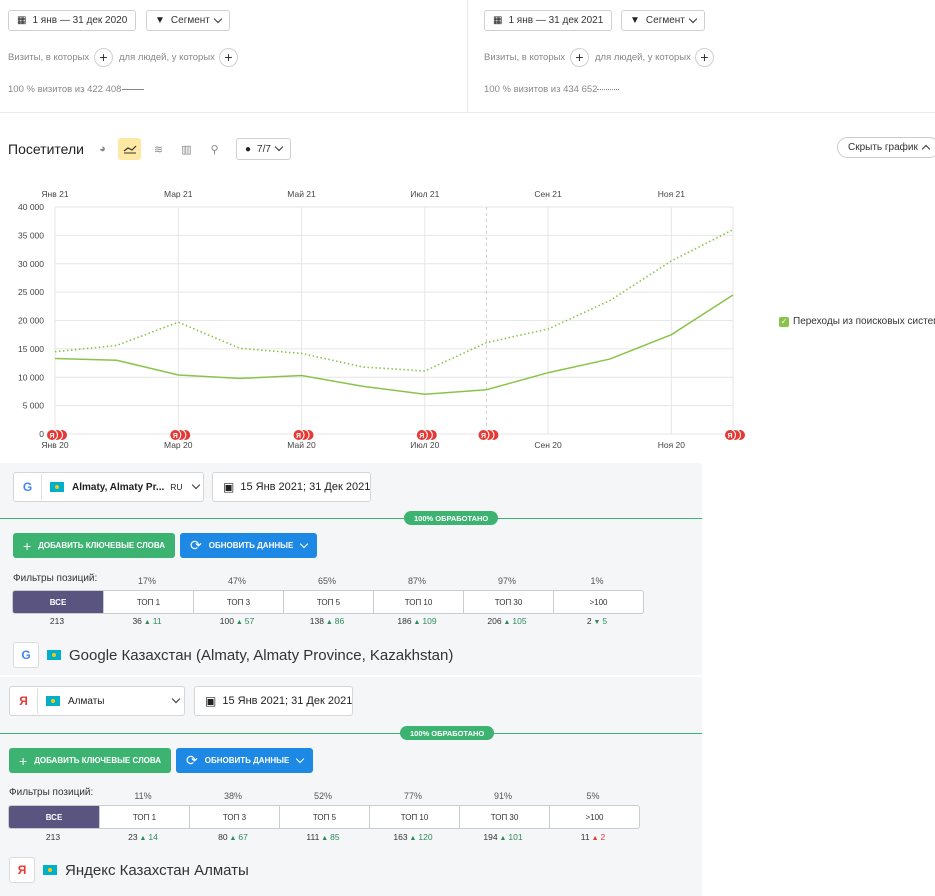 The image size is (935, 896). What do you see at coordinates (548, 445) in the screenshot?
I see `x-bottom-tick-label: Сен 20` at bounding box center [548, 445].